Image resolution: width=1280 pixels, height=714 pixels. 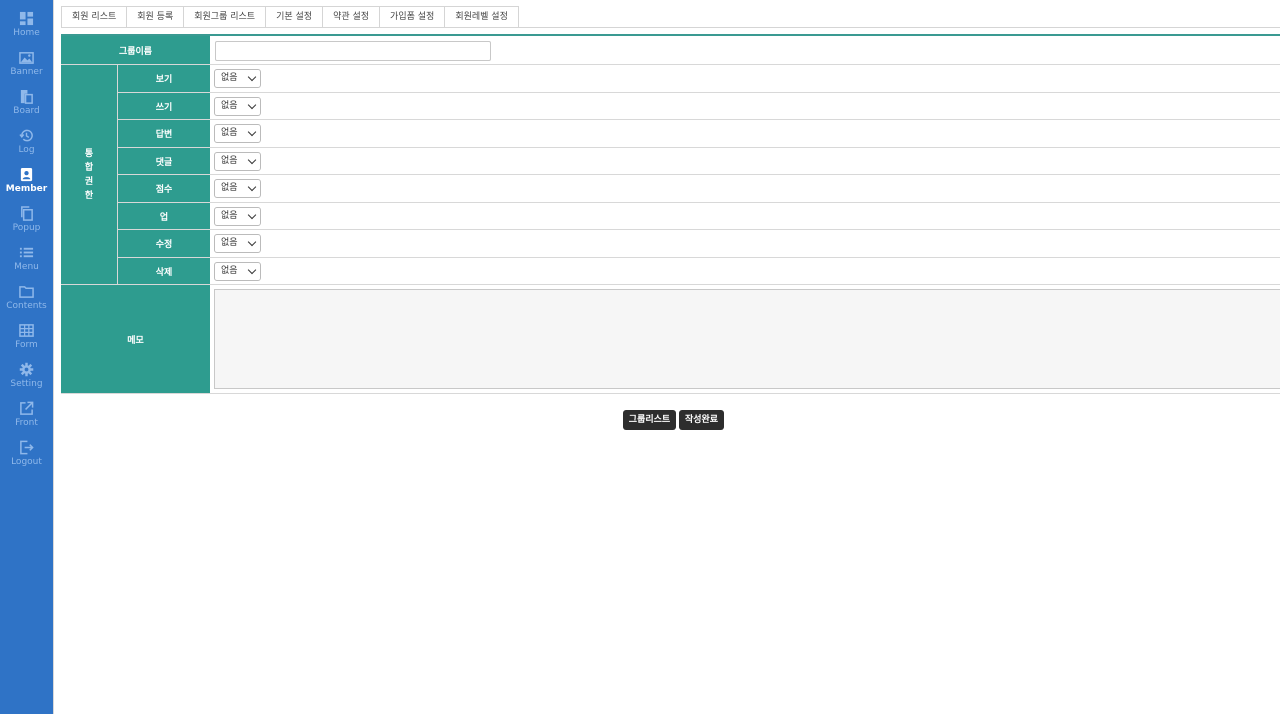 What do you see at coordinates (26, 267) in the screenshot?
I see `sidebar-item-label: Menu` at bounding box center [26, 267].